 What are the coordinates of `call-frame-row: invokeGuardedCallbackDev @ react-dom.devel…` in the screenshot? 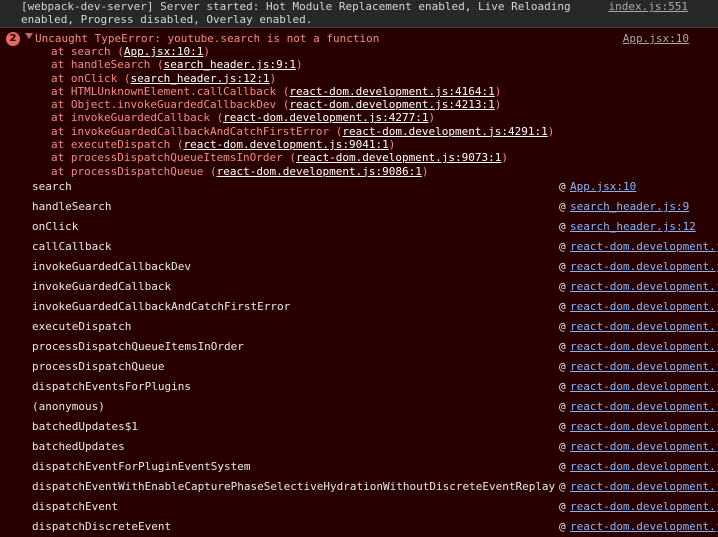 It's located at (359, 267).